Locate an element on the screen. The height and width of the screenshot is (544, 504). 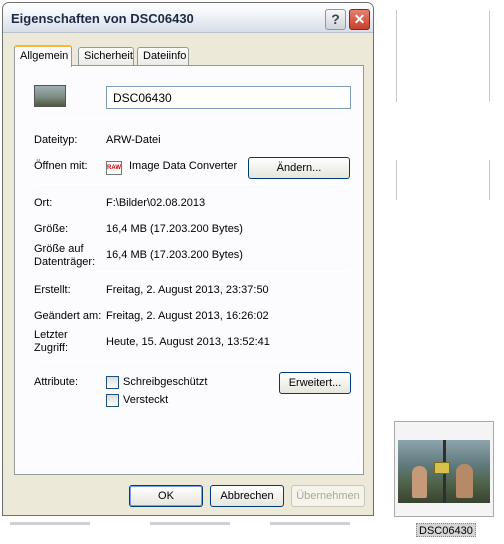
disk-size-label-line1: Größe auf is located at coordinates (59, 249).